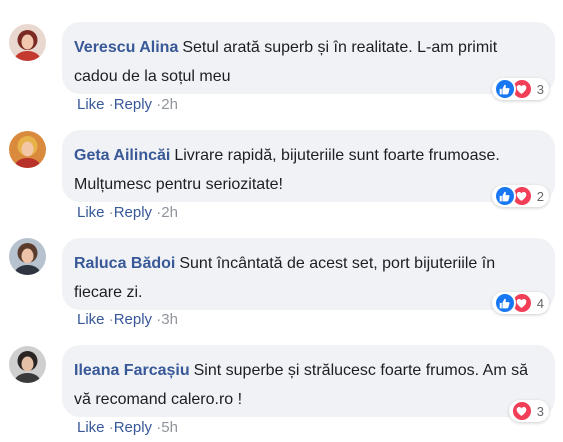  What do you see at coordinates (520, 196) in the screenshot?
I see `reaction-summary: 2` at bounding box center [520, 196].